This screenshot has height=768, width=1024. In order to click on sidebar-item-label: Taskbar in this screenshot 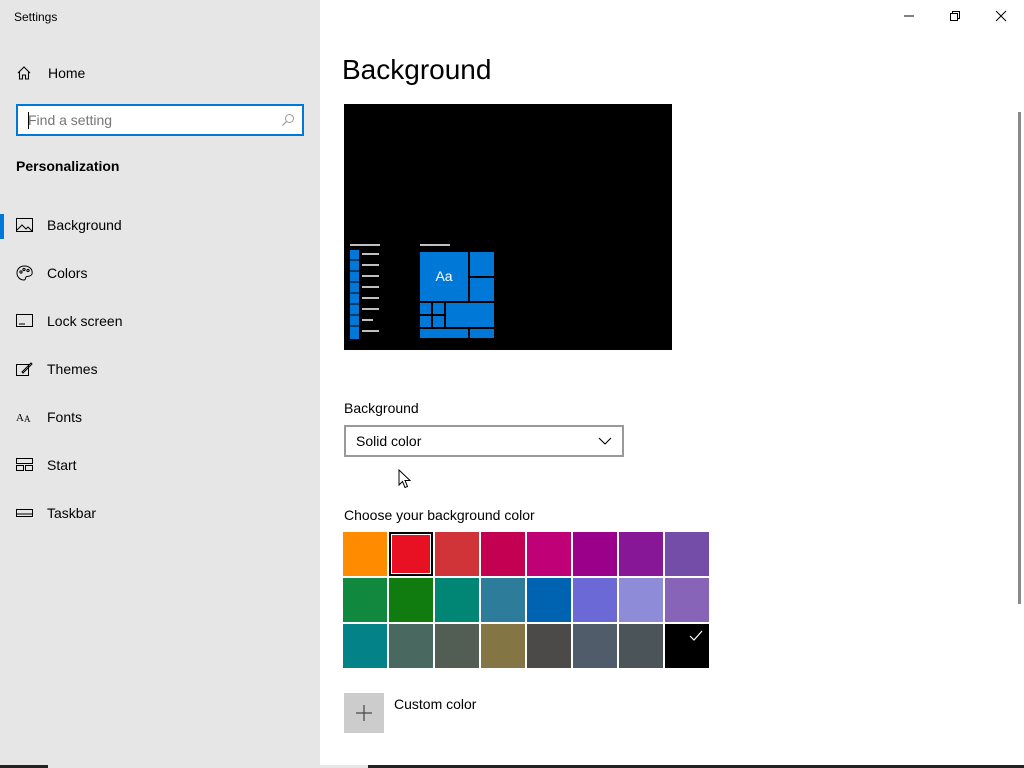, I will do `click(72, 513)`.